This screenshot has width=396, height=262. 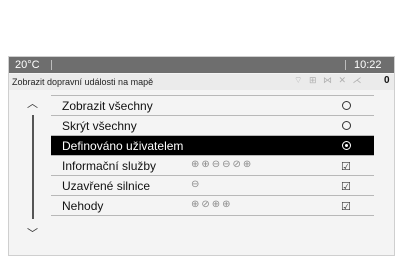 I want to click on scrollbar: ︿ ﹀, so click(x=33, y=174).